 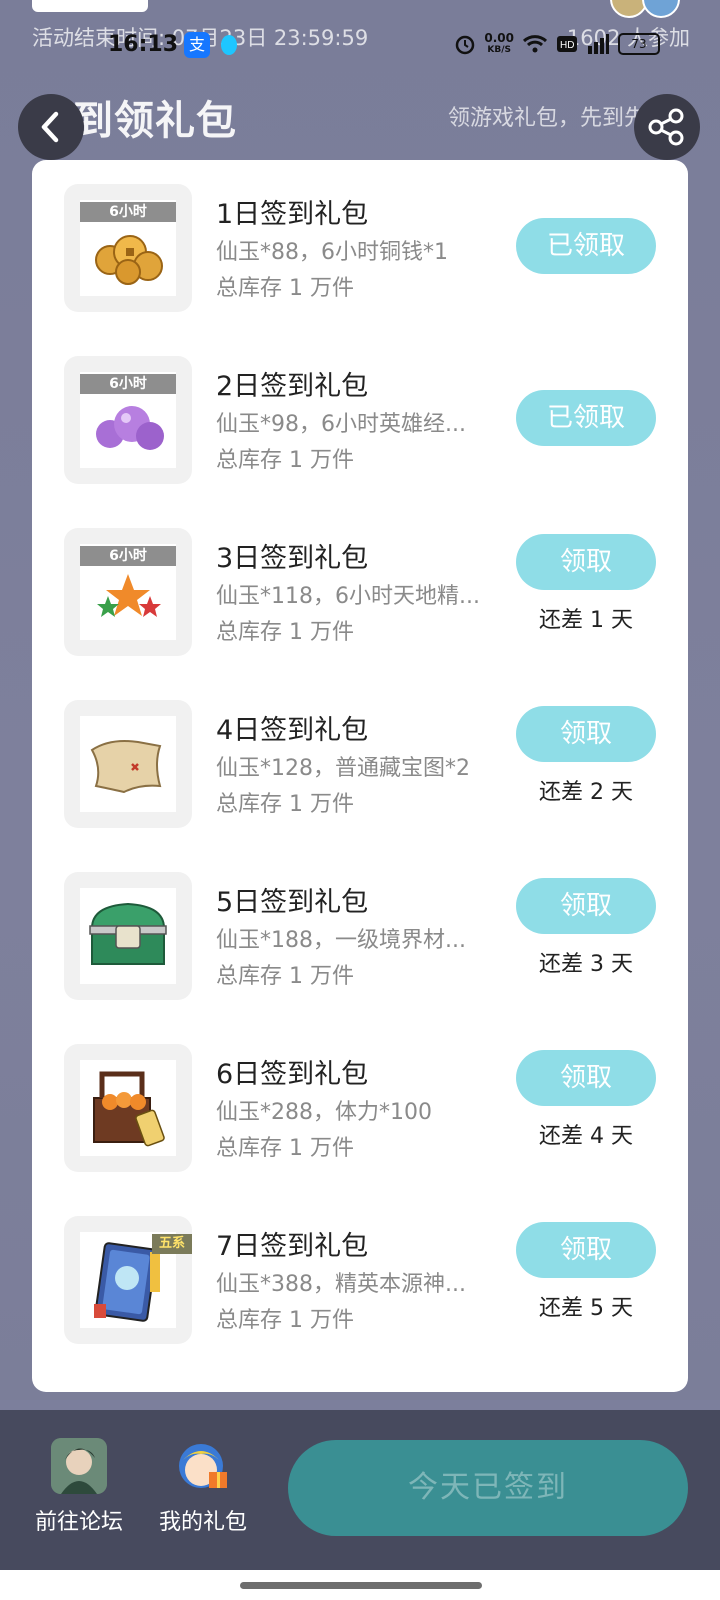 What do you see at coordinates (292, 730) in the screenshot?
I see `gift-title: 4日签到礼包` at bounding box center [292, 730].